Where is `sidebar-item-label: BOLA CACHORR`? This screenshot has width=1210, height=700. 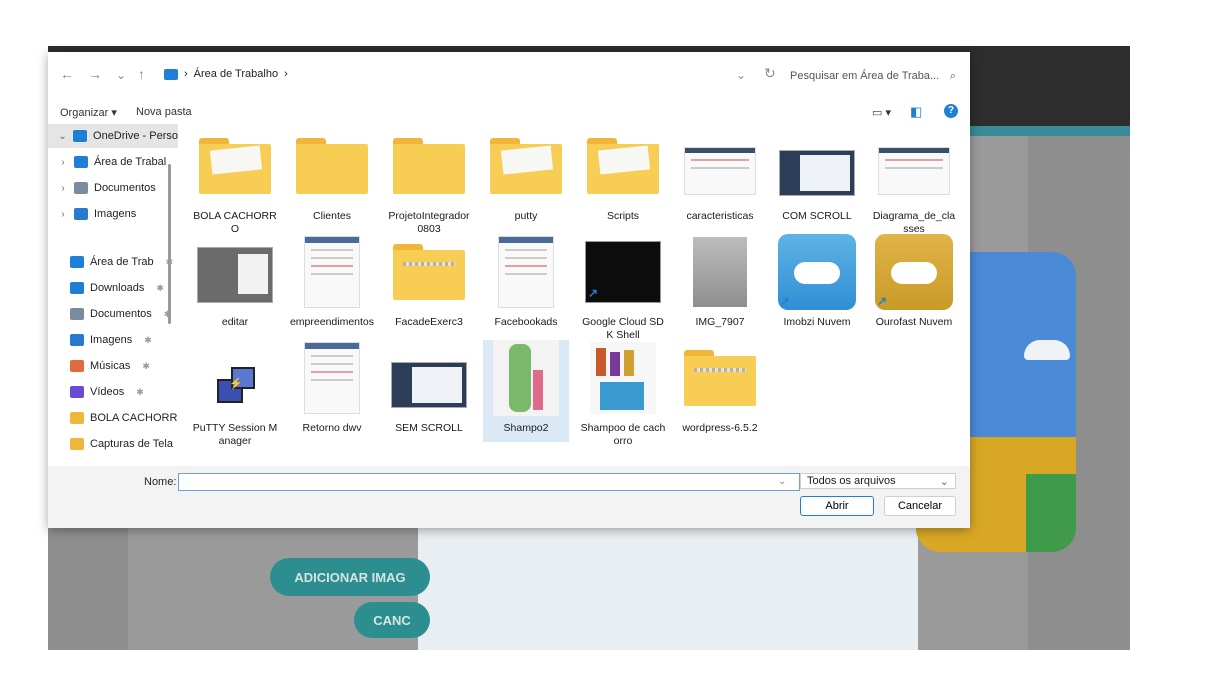 sidebar-item-label: BOLA CACHORR is located at coordinates (134, 418).